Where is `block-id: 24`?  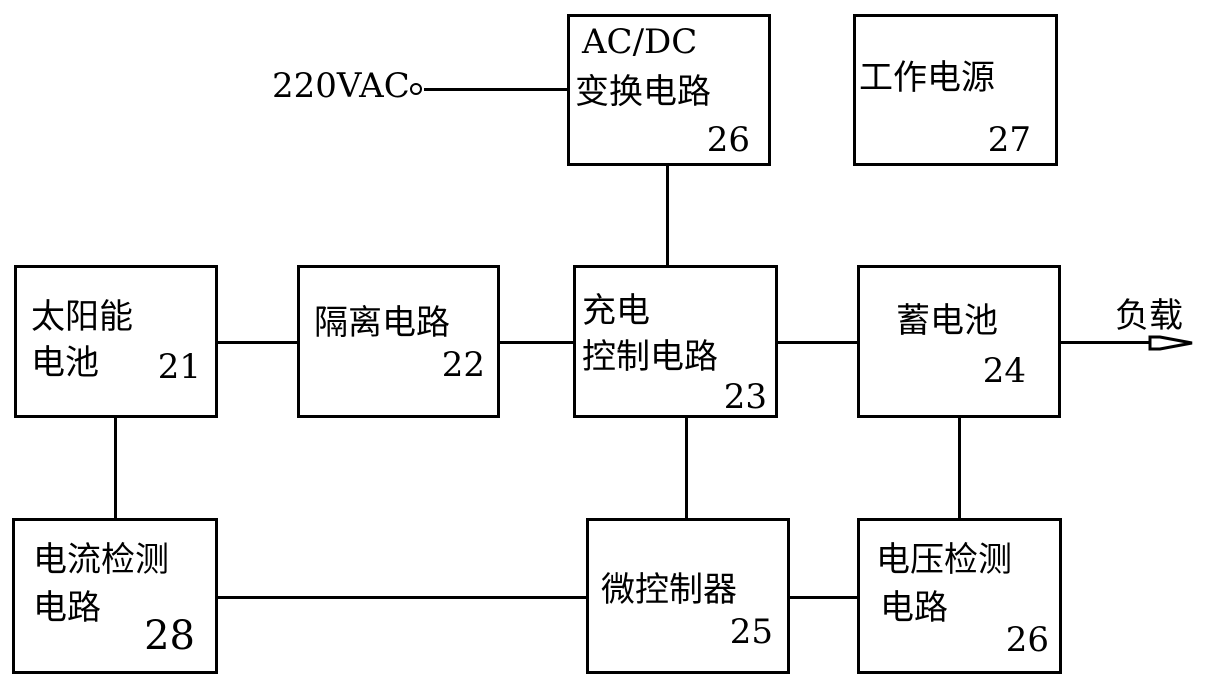
block-id: 24 is located at coordinates (1004, 371).